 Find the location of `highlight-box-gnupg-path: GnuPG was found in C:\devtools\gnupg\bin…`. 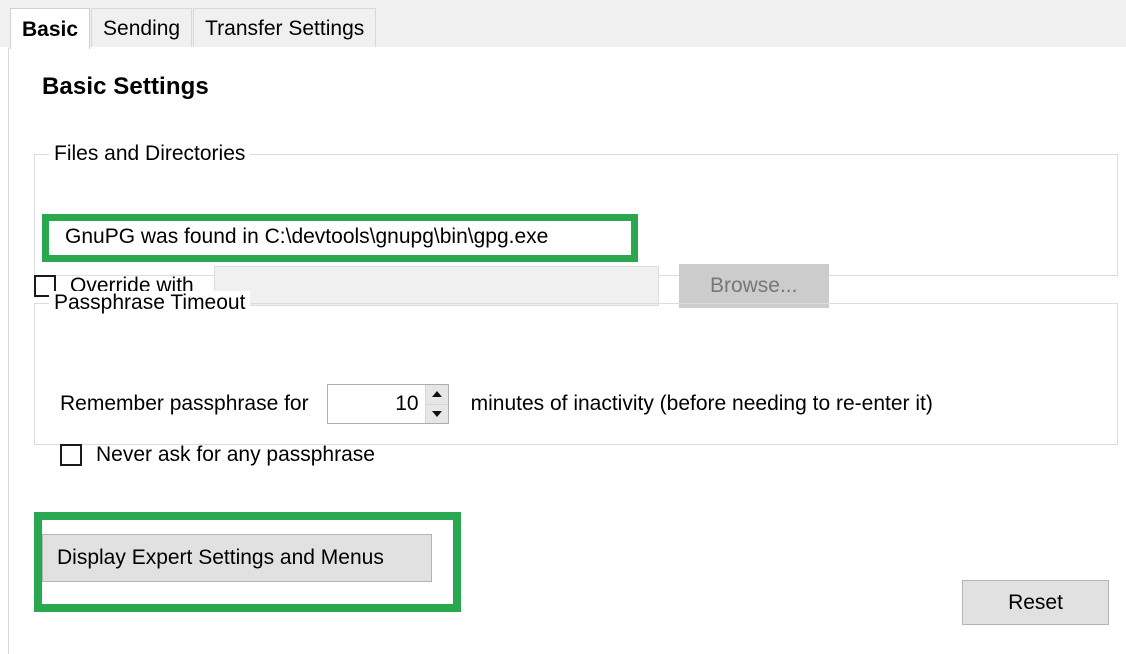

highlight-box-gnupg-path: GnuPG was found in C:\devtools\gnupg\bin… is located at coordinates (340, 238).